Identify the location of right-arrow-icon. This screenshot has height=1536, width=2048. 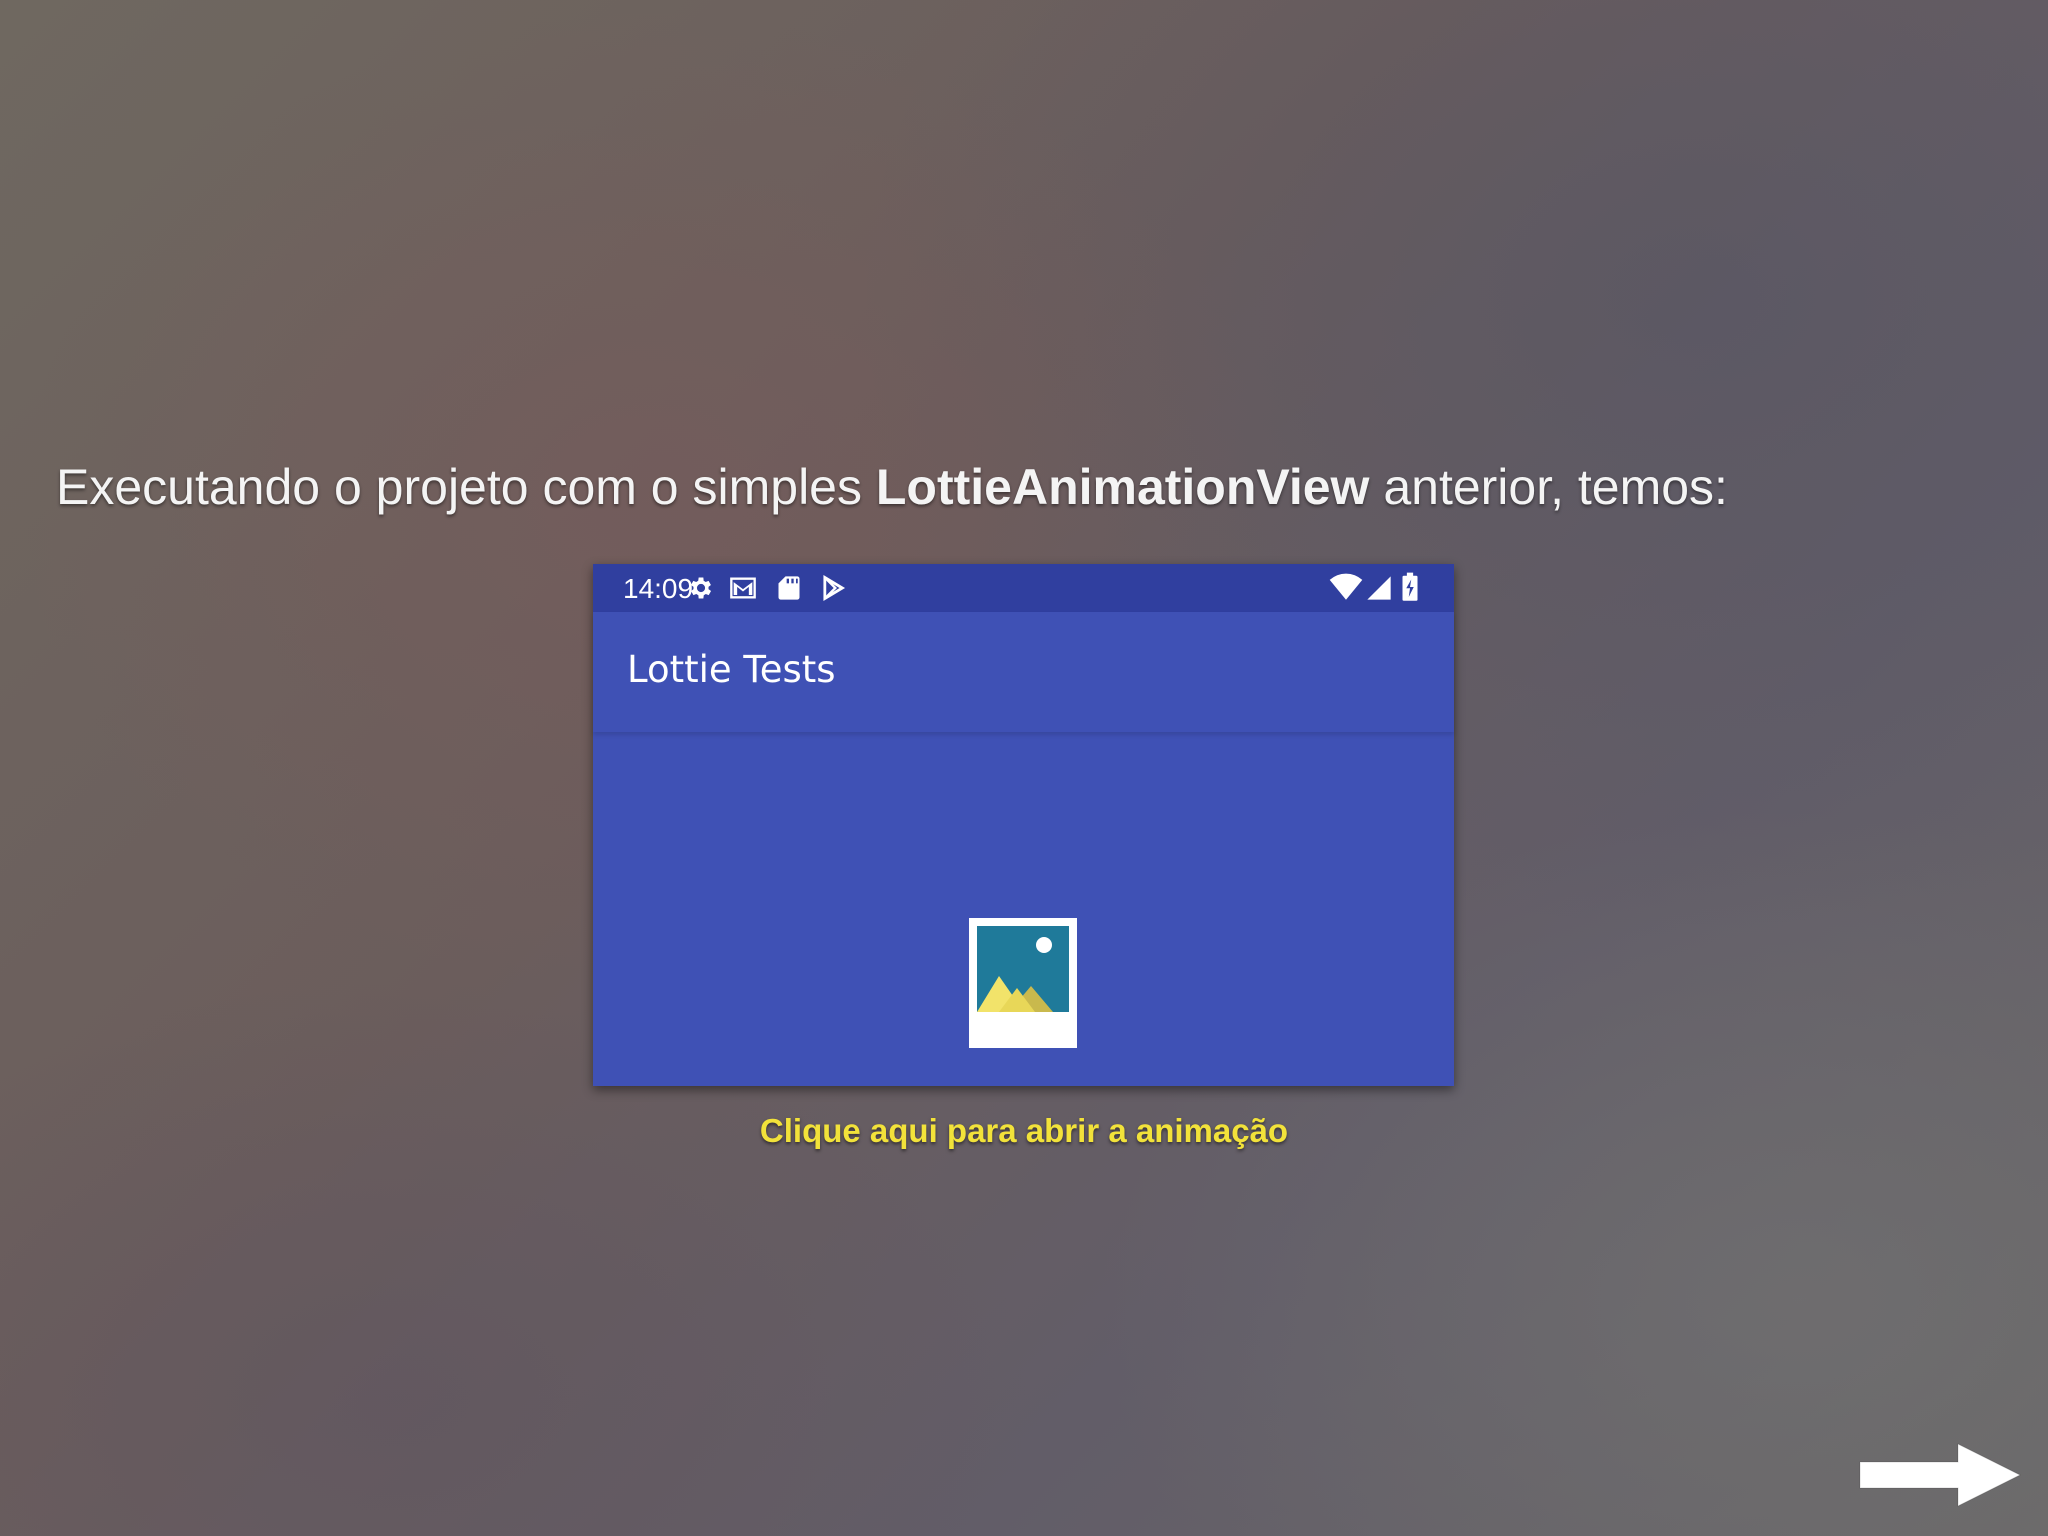
(1940, 1475).